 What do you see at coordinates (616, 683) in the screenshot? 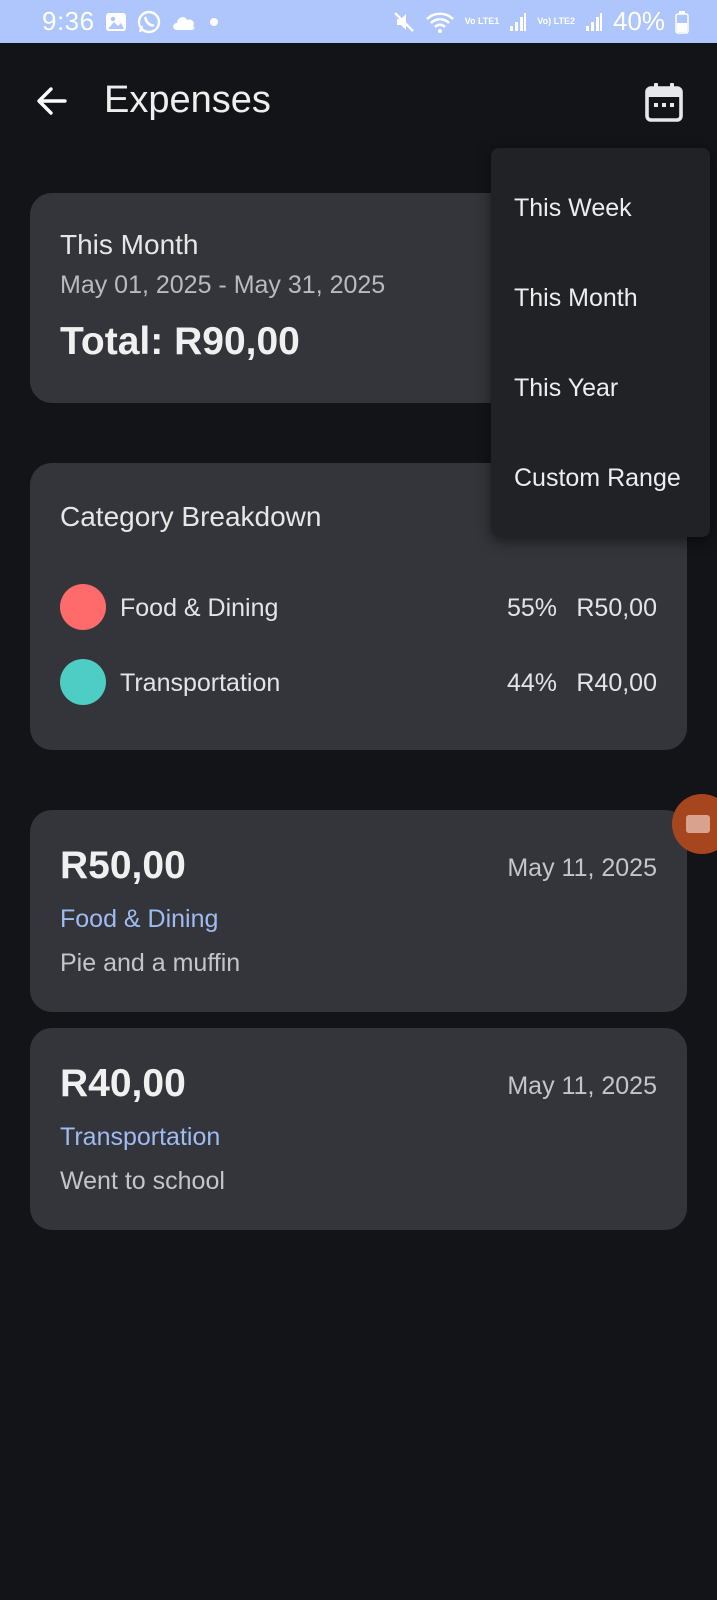
I see `category-amount: R40,00` at bounding box center [616, 683].